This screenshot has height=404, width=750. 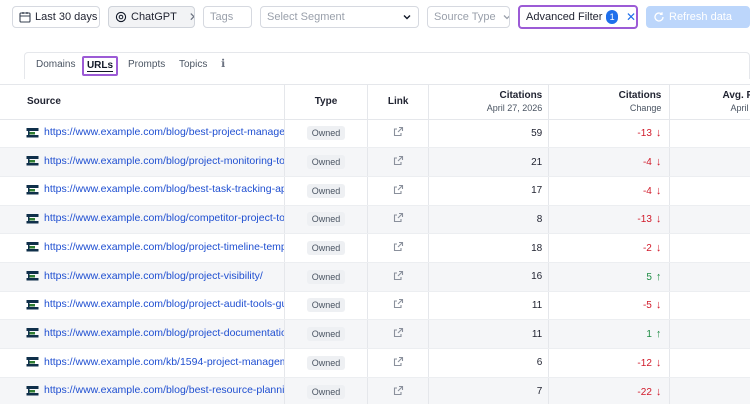 What do you see at coordinates (121, 17) in the screenshot?
I see `chatgpt-icon` at bounding box center [121, 17].